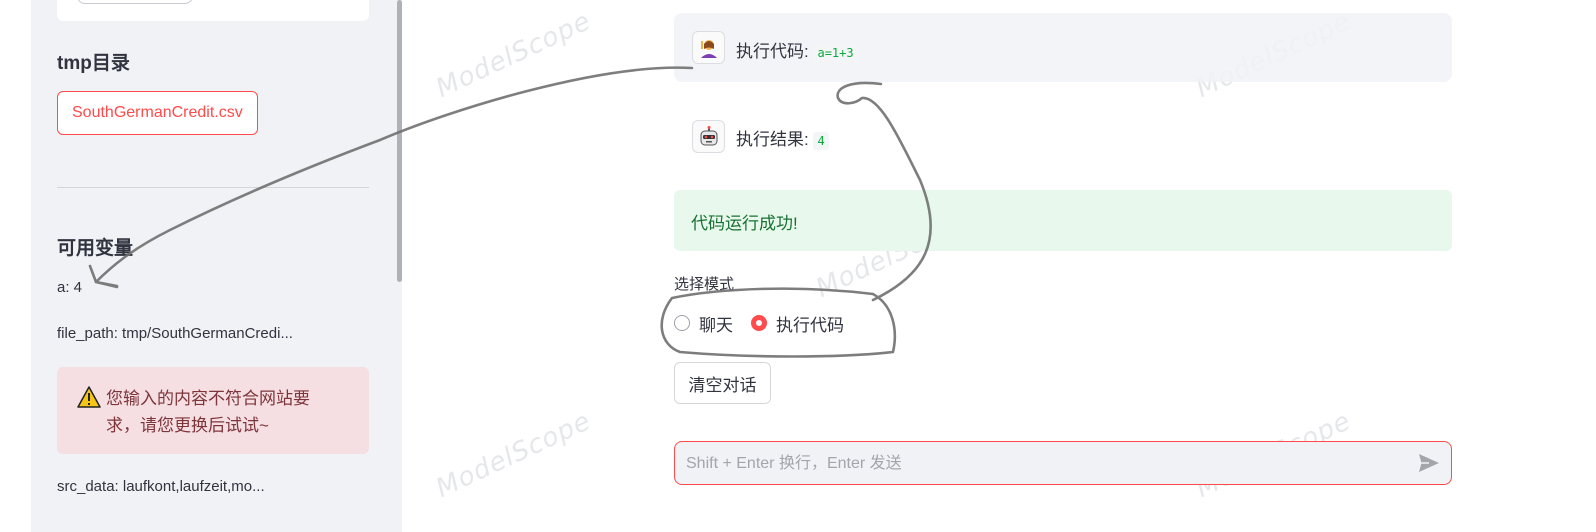  Describe the element at coordinates (1046, 464) in the screenshot. I see `chat-input` at that location.